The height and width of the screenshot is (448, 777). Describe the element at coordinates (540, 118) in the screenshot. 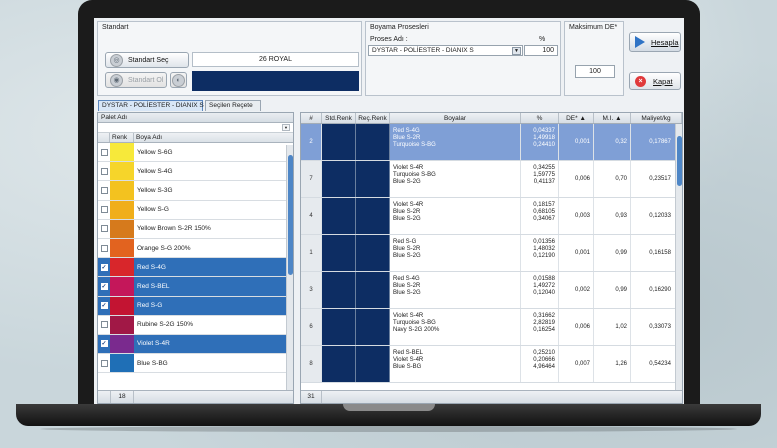

I see `col-percent: %` at that location.